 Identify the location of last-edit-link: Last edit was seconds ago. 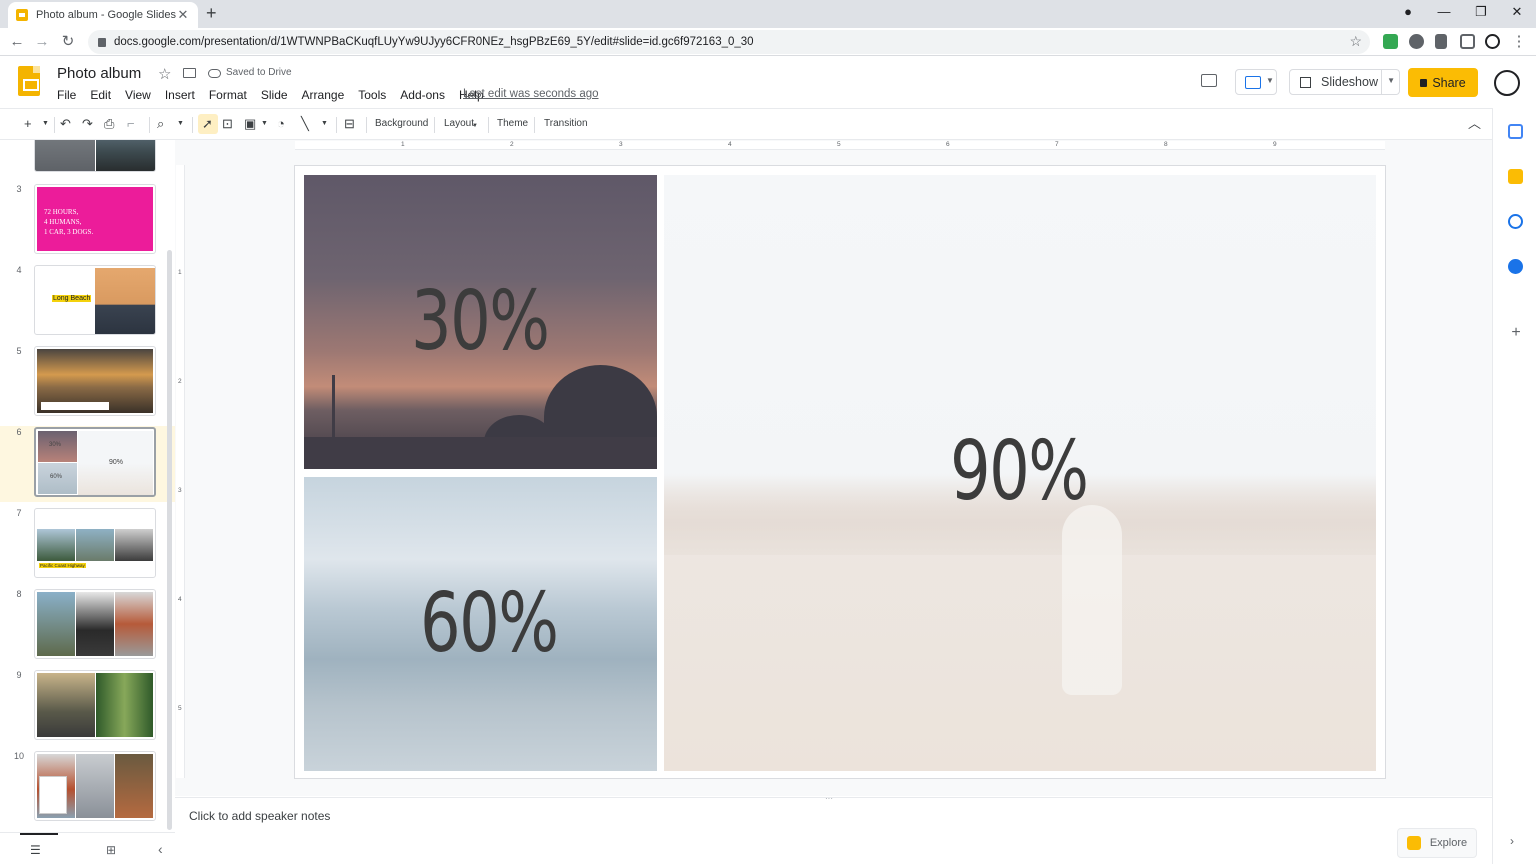
(531, 94).